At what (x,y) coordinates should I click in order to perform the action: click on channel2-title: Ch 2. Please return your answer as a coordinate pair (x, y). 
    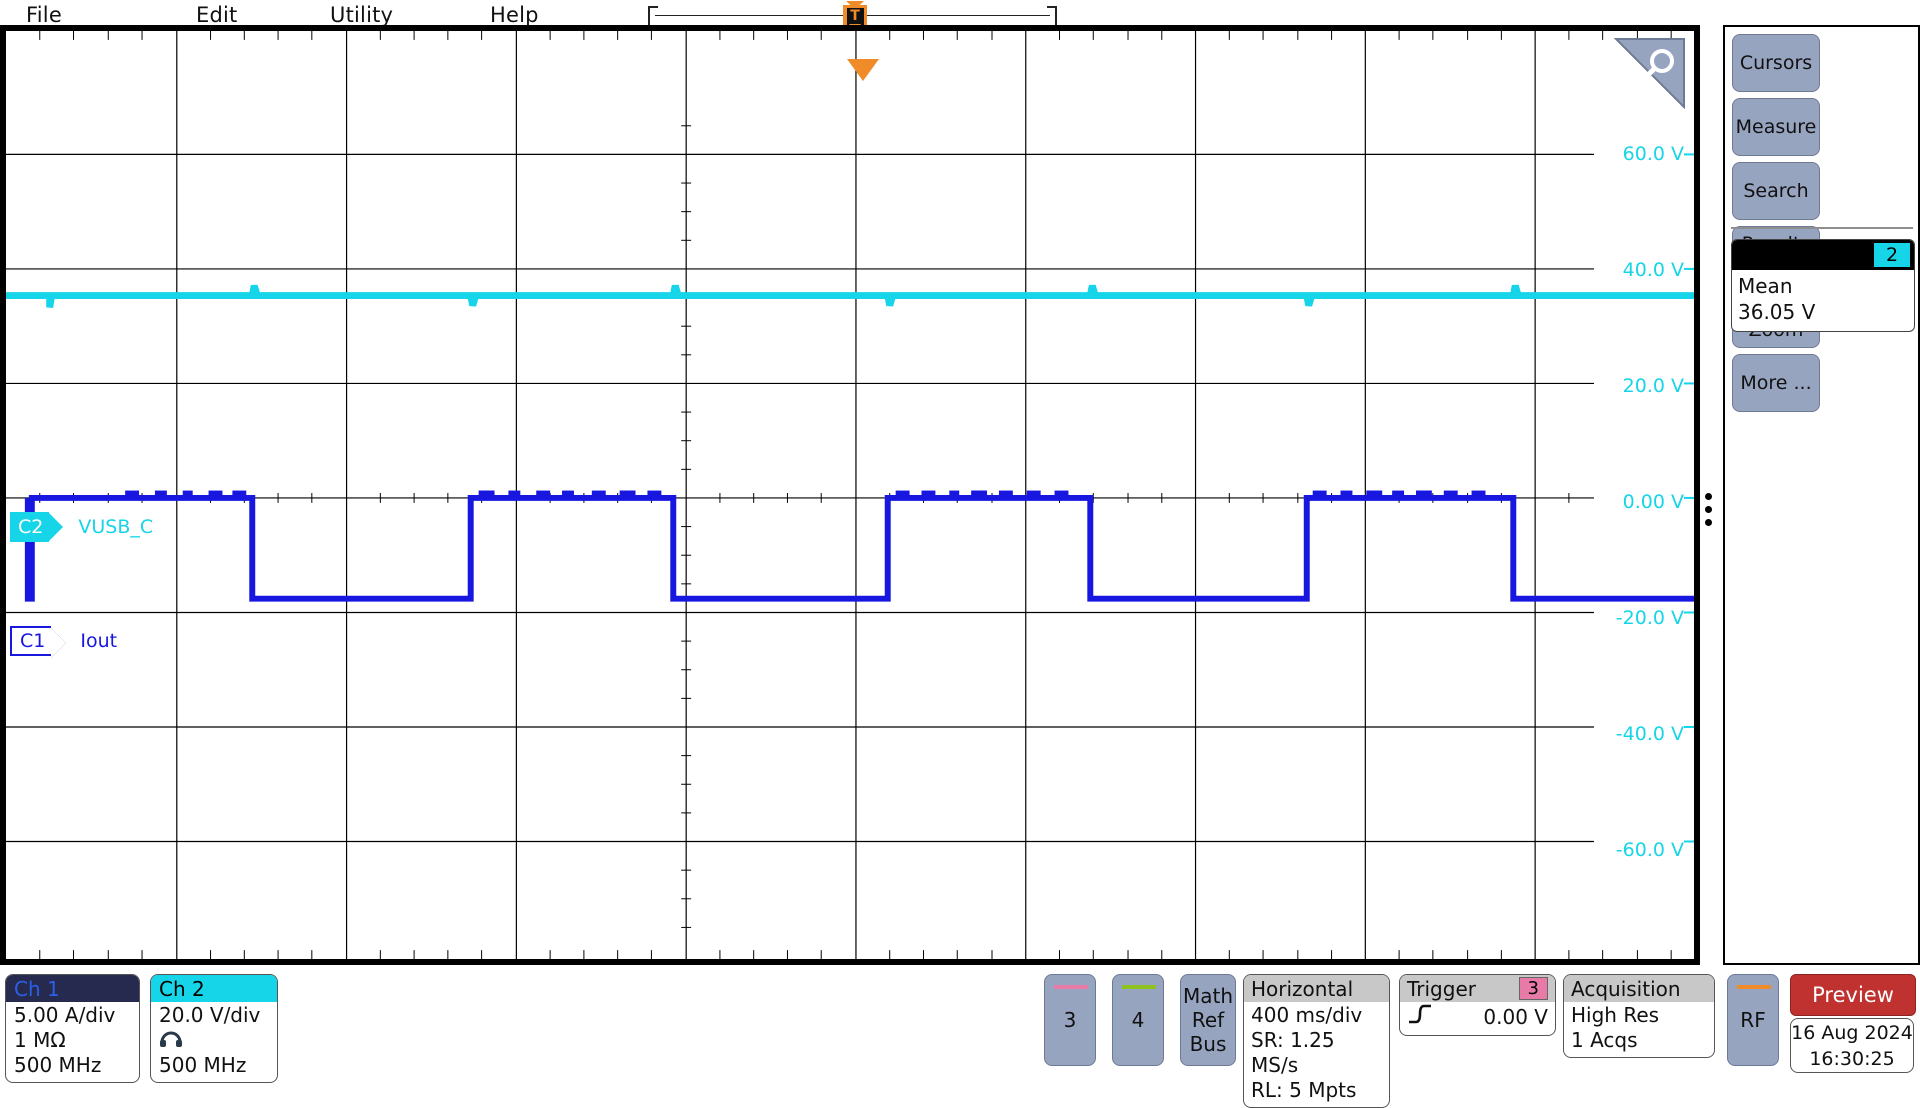
    Looking at the image, I should click on (214, 988).